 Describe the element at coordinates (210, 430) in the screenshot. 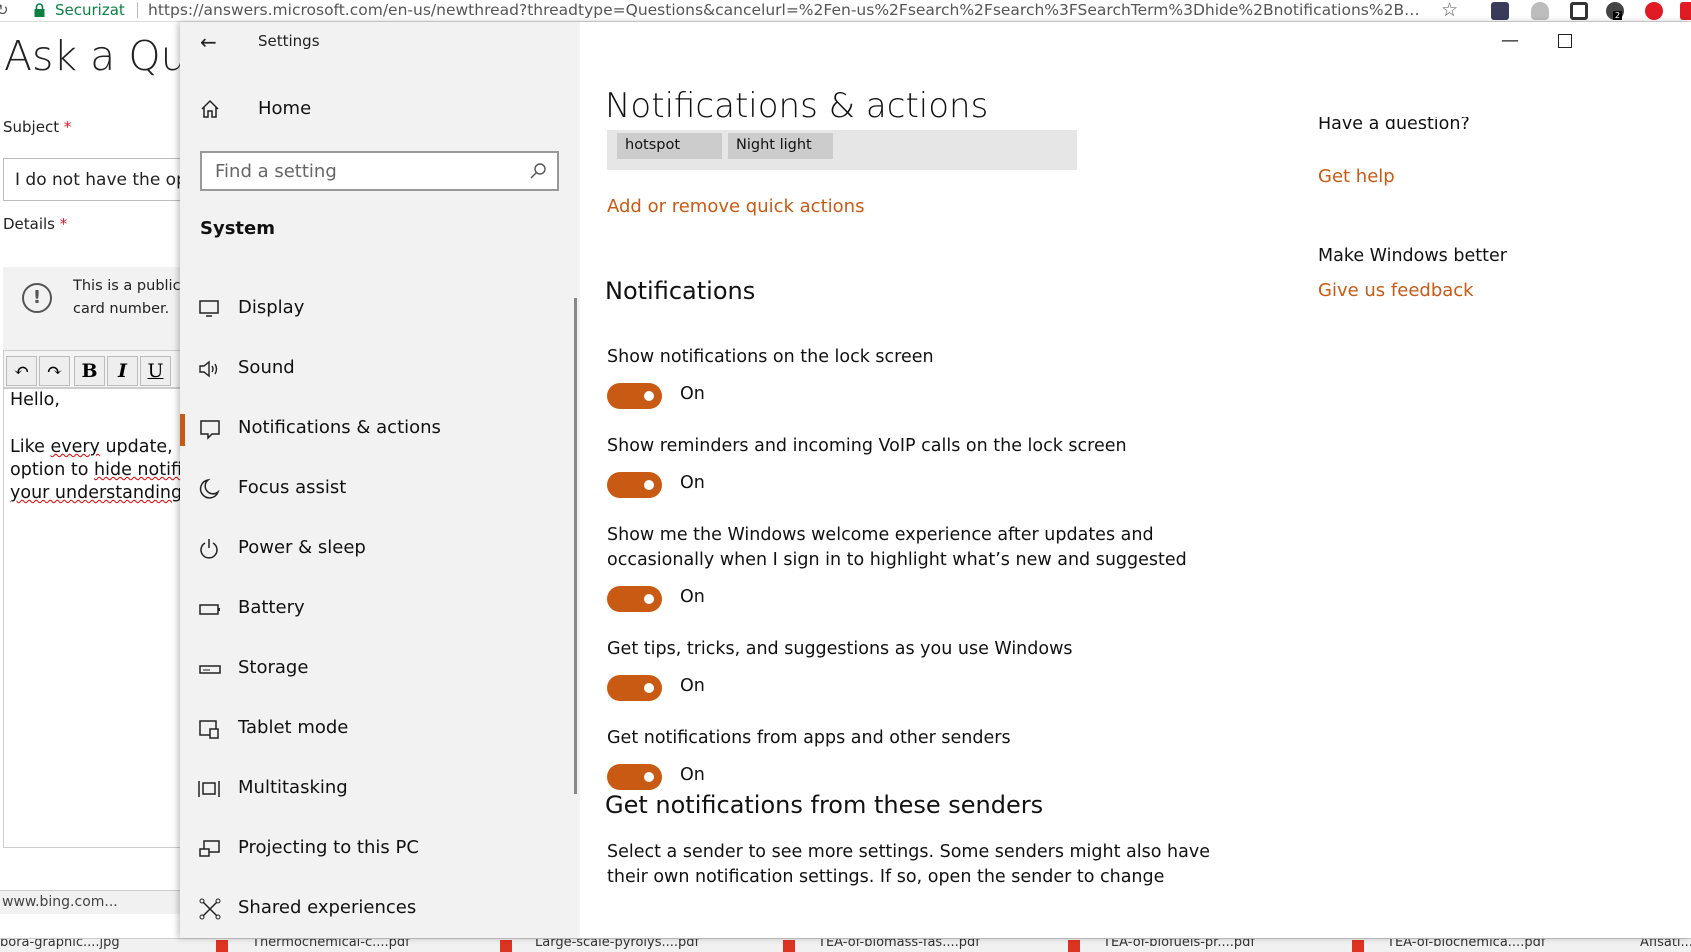

I see `notification-icon` at that location.